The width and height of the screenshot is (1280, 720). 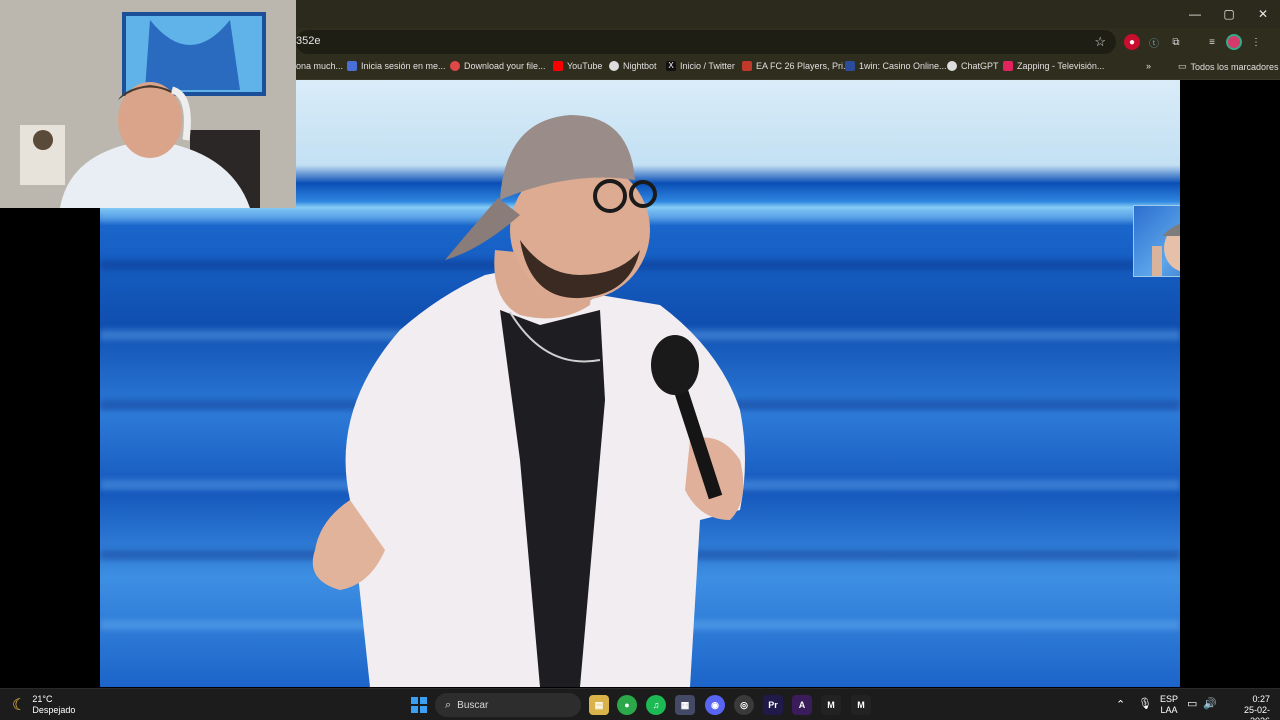 What do you see at coordinates (1008, 66) in the screenshot?
I see `zapping-icon` at bounding box center [1008, 66].